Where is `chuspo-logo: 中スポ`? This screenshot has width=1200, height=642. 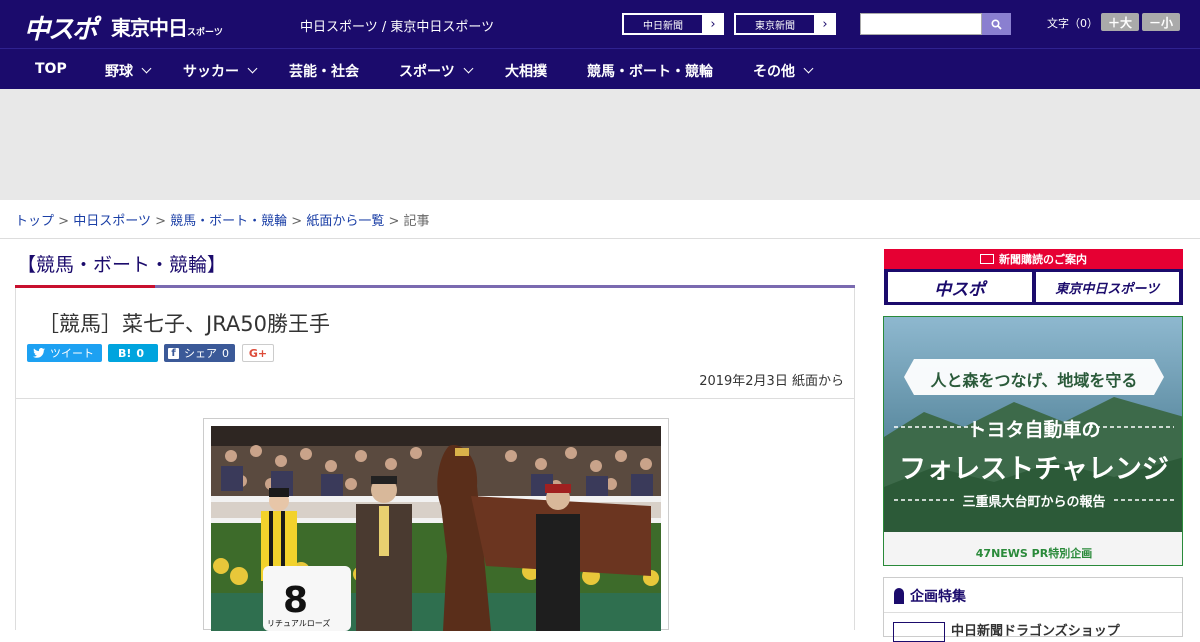 chuspo-logo: 中スポ is located at coordinates (61, 27).